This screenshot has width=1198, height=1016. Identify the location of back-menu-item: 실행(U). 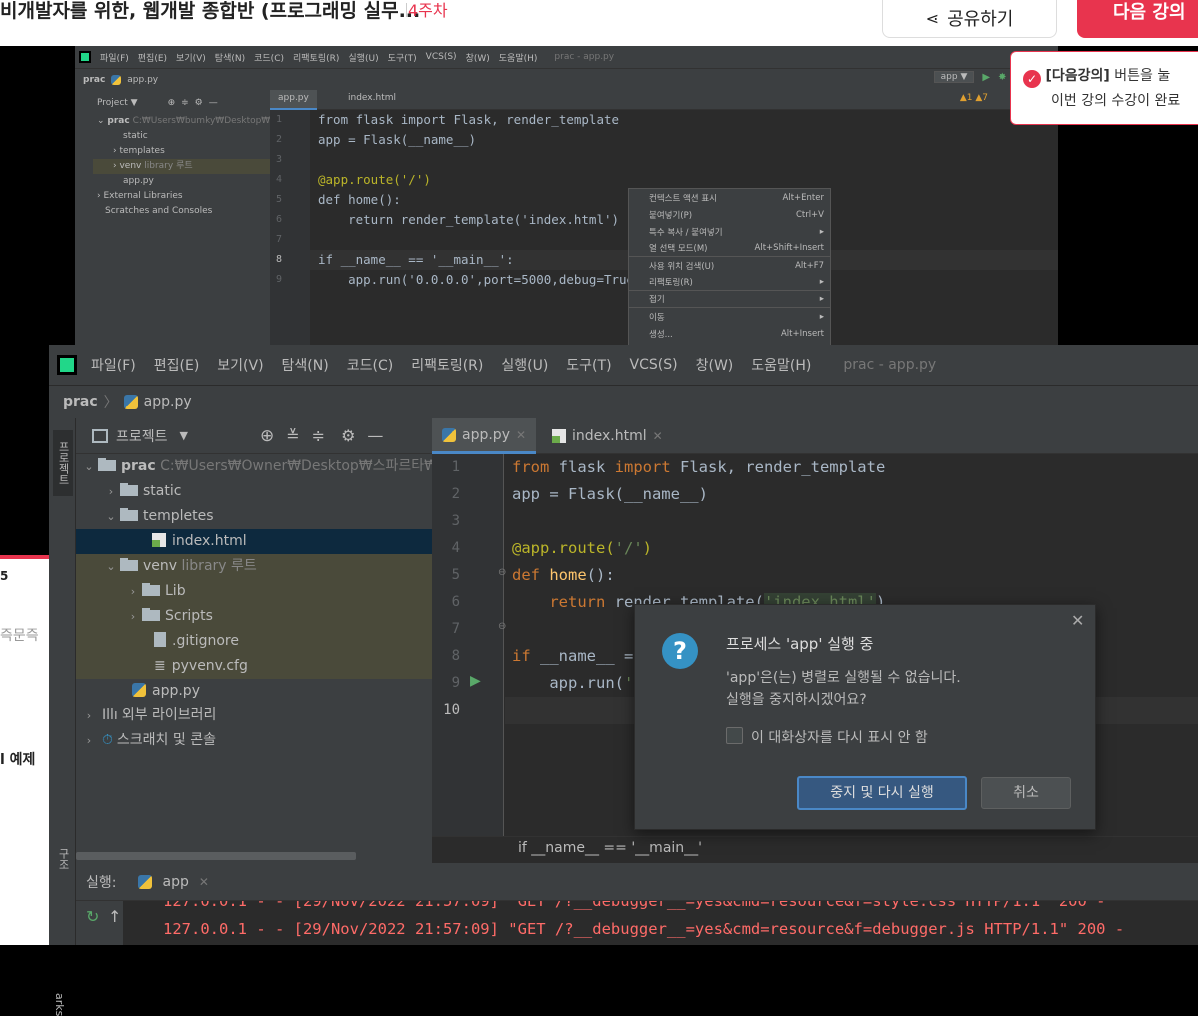
(363, 57).